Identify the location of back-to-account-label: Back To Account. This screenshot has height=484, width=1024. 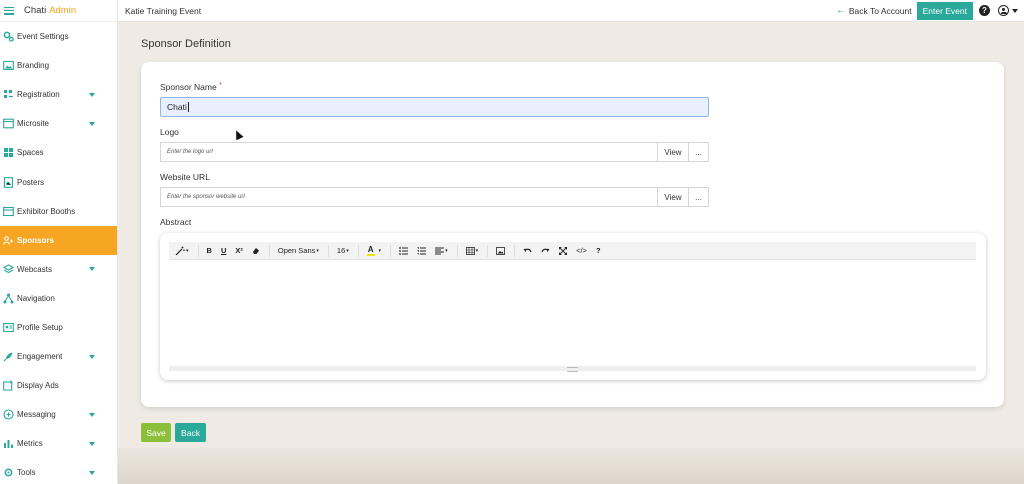
(880, 10).